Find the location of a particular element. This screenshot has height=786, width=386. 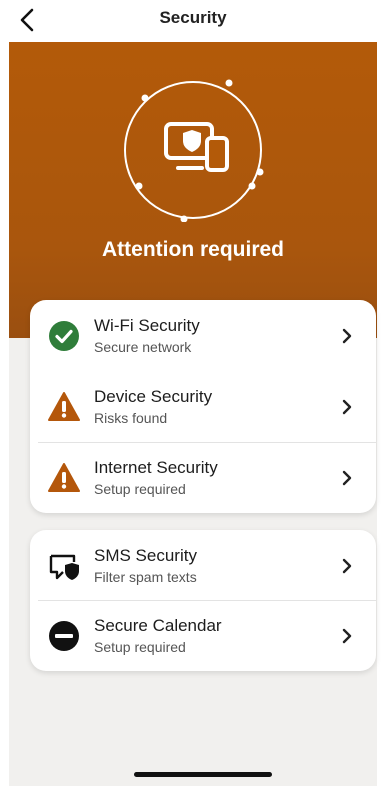

minus-circle-icon is located at coordinates (64, 636).